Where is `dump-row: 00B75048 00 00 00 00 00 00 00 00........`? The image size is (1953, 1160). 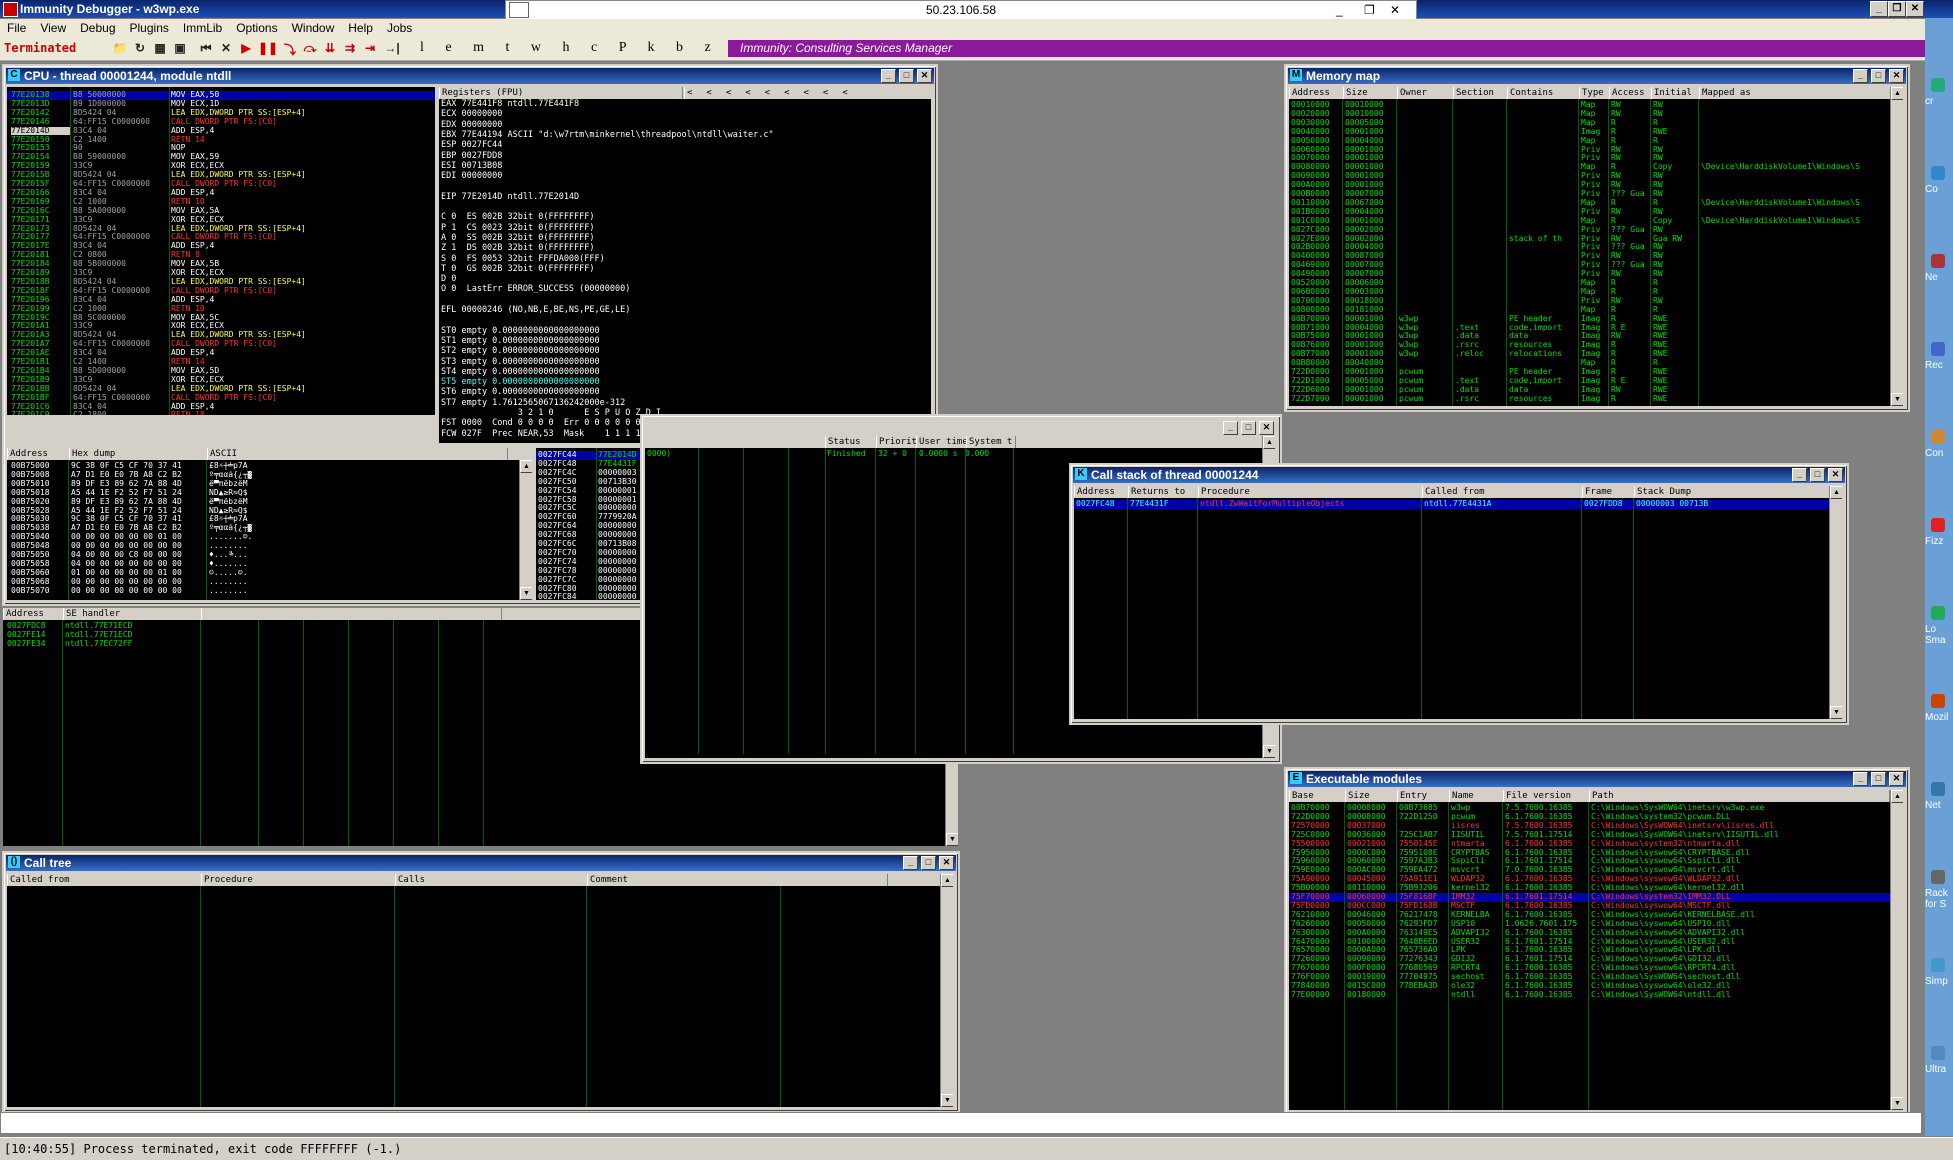
dump-row: 00B75048 00 00 00 00 00 00 00 00........ is located at coordinates (269, 546).